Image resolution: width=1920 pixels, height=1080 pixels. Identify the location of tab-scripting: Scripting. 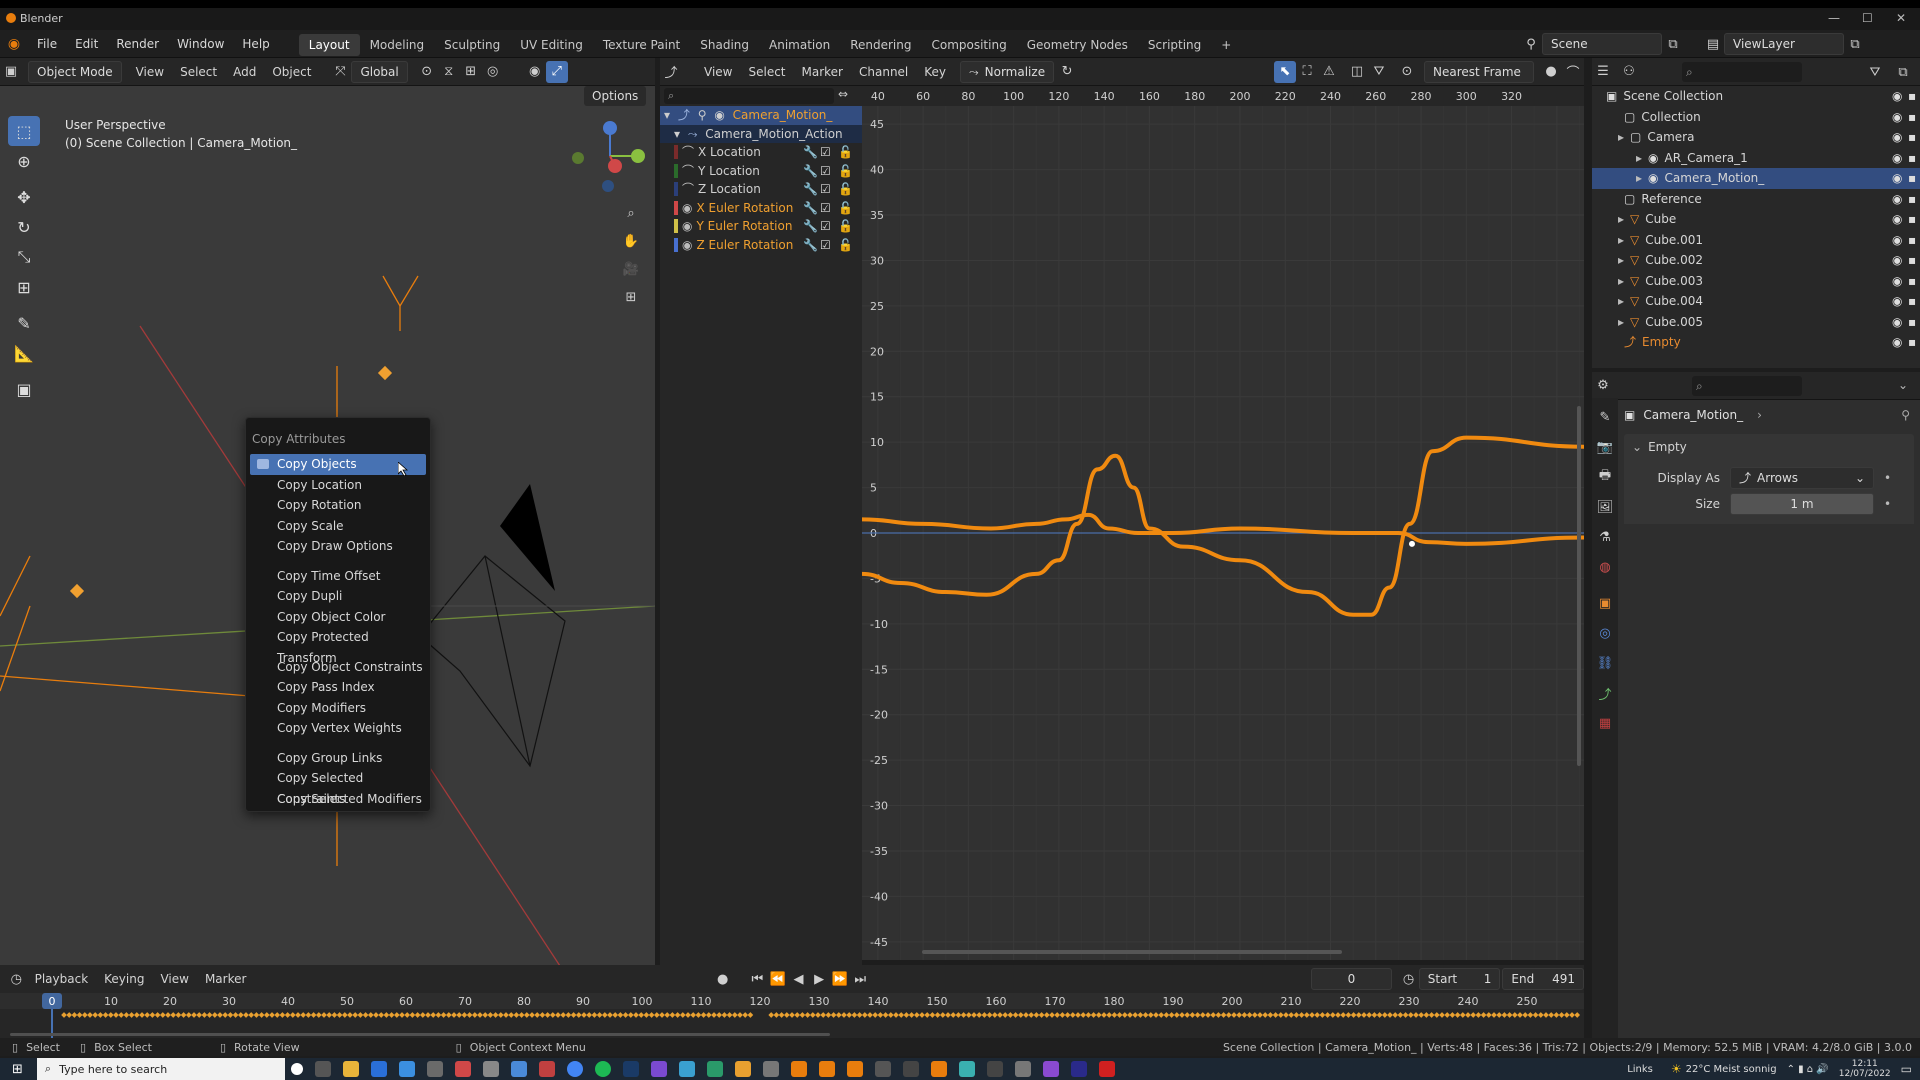
(1174, 45).